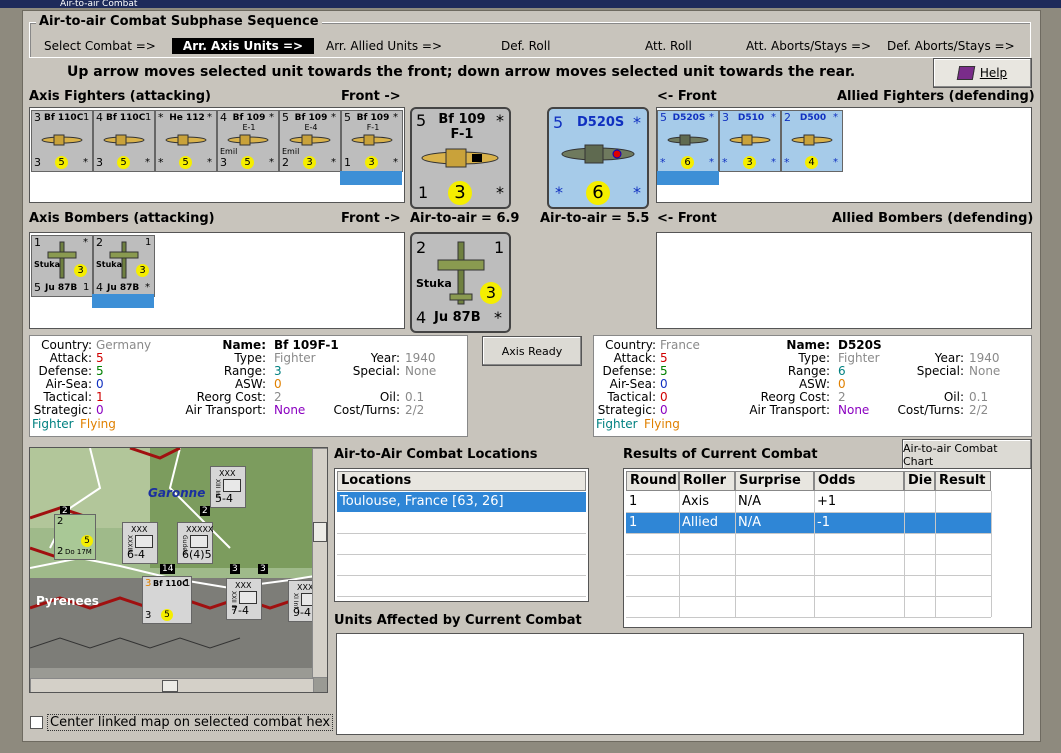  What do you see at coordinates (36, 722) in the screenshot?
I see `center-map-checkbox` at bounding box center [36, 722].